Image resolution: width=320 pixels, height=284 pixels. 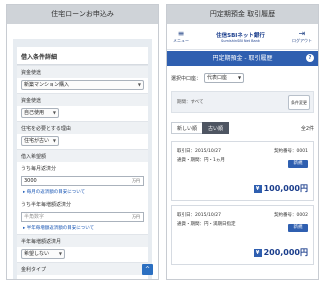 I want to click on bonus-months-value: 希望しない, so click(x=37, y=254).